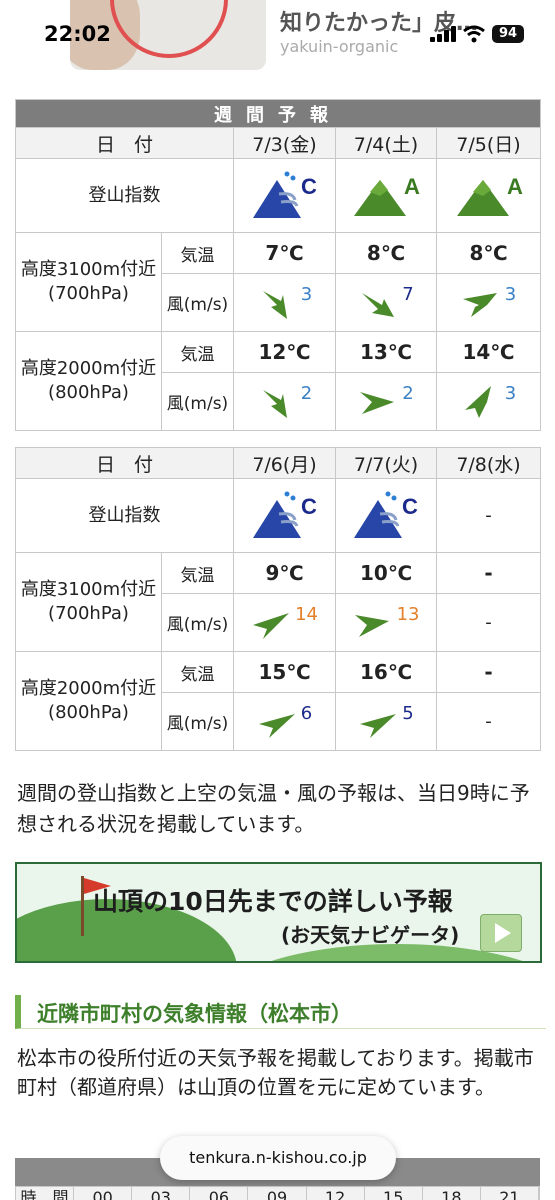 This screenshot has width=555, height=1200. Describe the element at coordinates (488, 143) in the screenshot. I see `day-3: 7/5(日)` at that location.